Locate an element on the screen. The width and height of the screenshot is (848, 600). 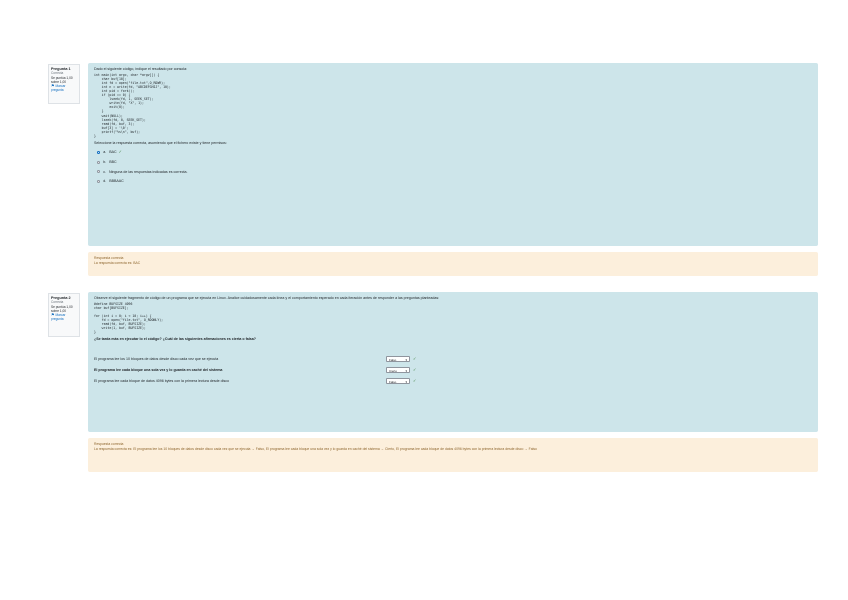
answer-option: d. BBBAAC is located at coordinates (454, 181).